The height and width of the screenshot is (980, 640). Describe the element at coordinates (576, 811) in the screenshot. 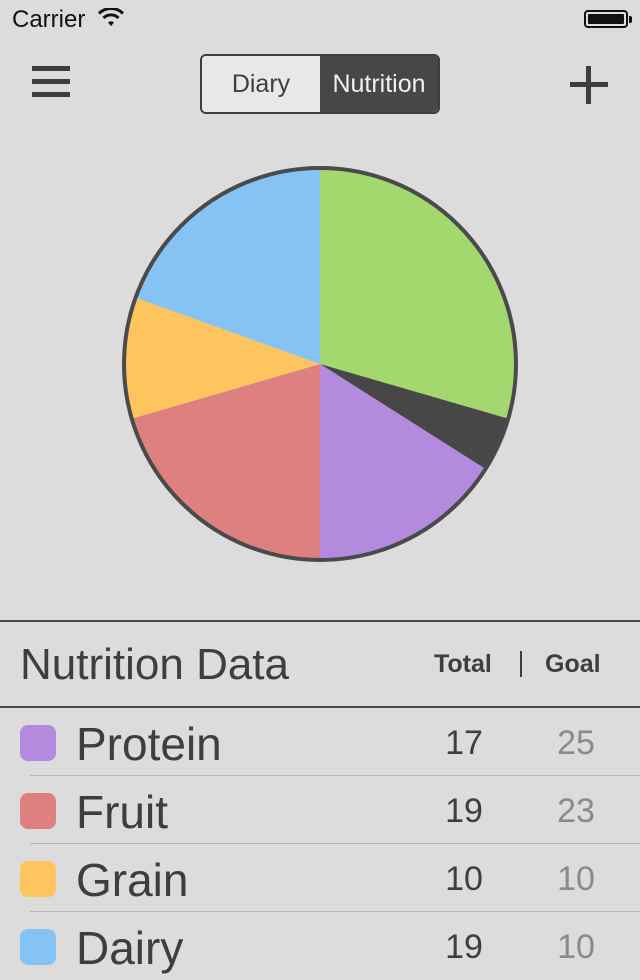

I see `row-goal: 23` at that location.